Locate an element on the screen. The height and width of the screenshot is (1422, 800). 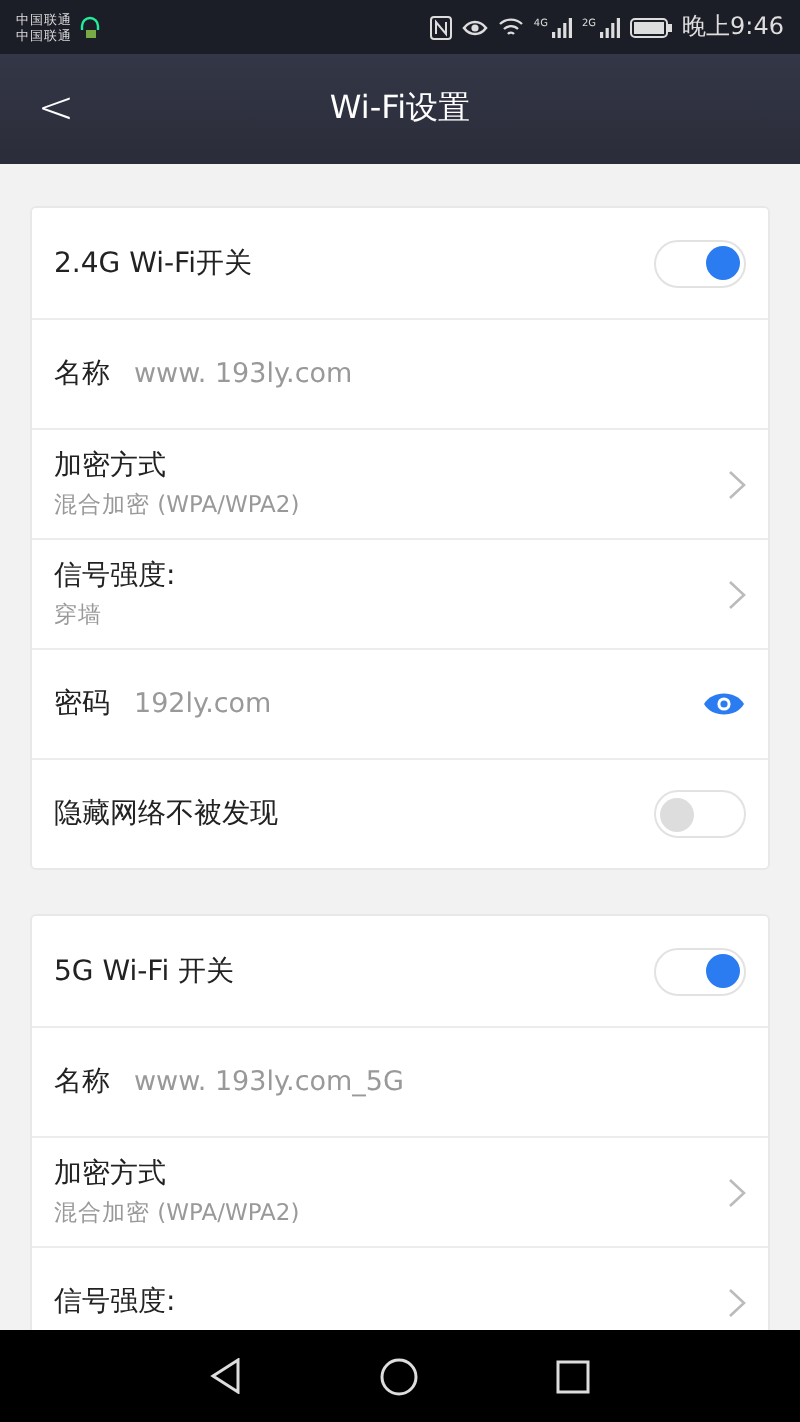
wifi-icon is located at coordinates (510, 27).